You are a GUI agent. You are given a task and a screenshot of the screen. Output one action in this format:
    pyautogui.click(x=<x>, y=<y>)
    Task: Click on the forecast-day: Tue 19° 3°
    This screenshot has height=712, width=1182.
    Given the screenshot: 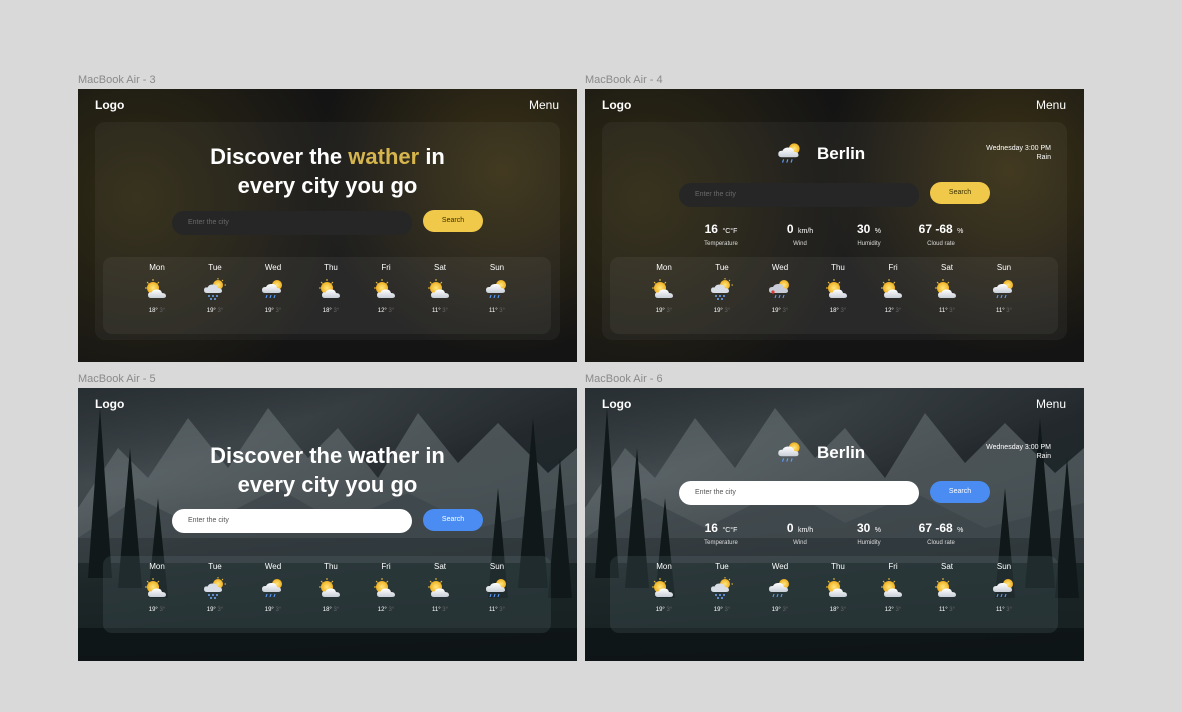 What is the action you would take?
    pyautogui.click(x=215, y=594)
    